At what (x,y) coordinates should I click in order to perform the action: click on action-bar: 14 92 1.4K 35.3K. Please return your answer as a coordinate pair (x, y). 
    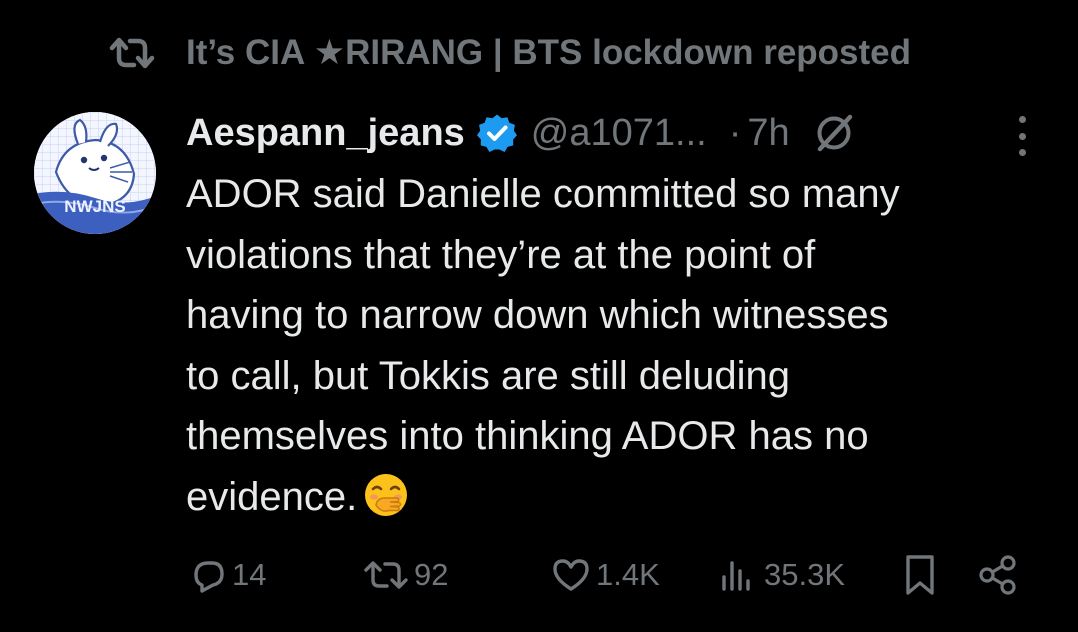
    Looking at the image, I should click on (613, 575).